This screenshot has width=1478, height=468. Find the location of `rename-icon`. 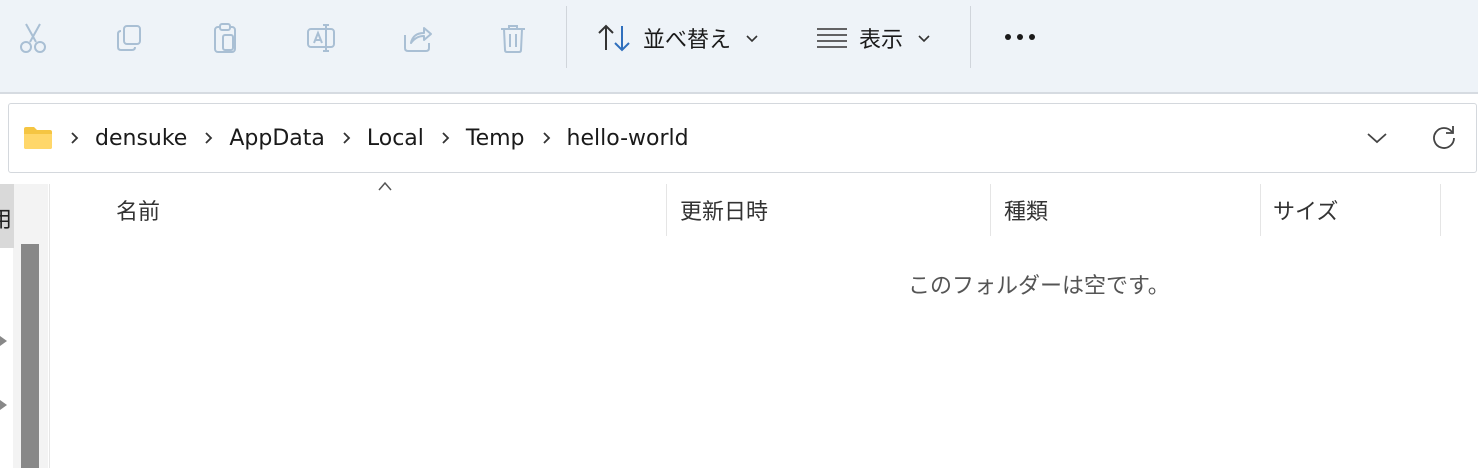

rename-icon is located at coordinates (321, 38).